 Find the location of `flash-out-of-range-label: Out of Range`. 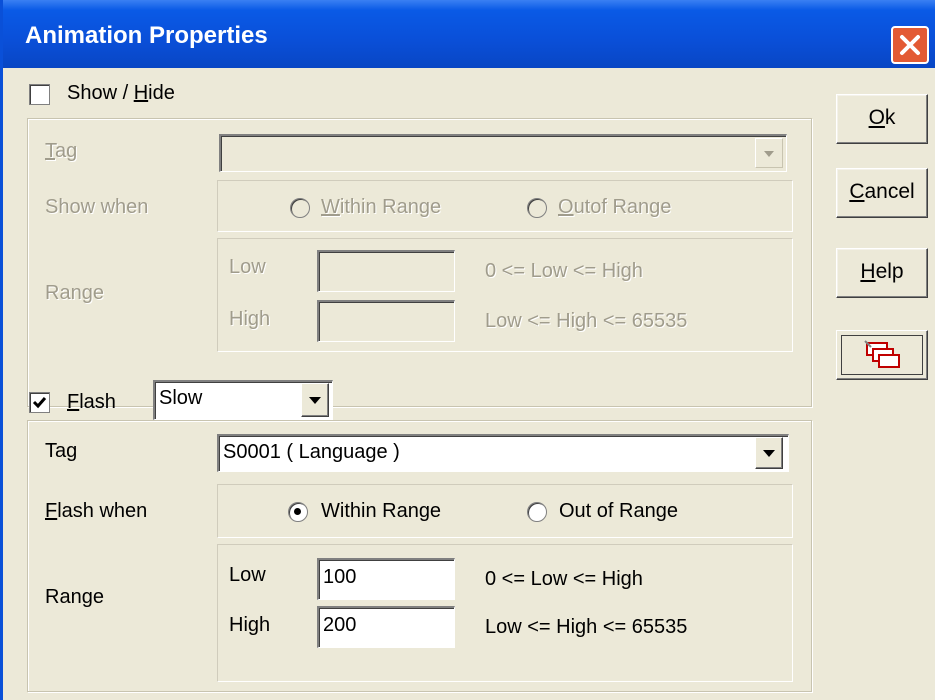

flash-out-of-range-label: Out of Range is located at coordinates (618, 511).